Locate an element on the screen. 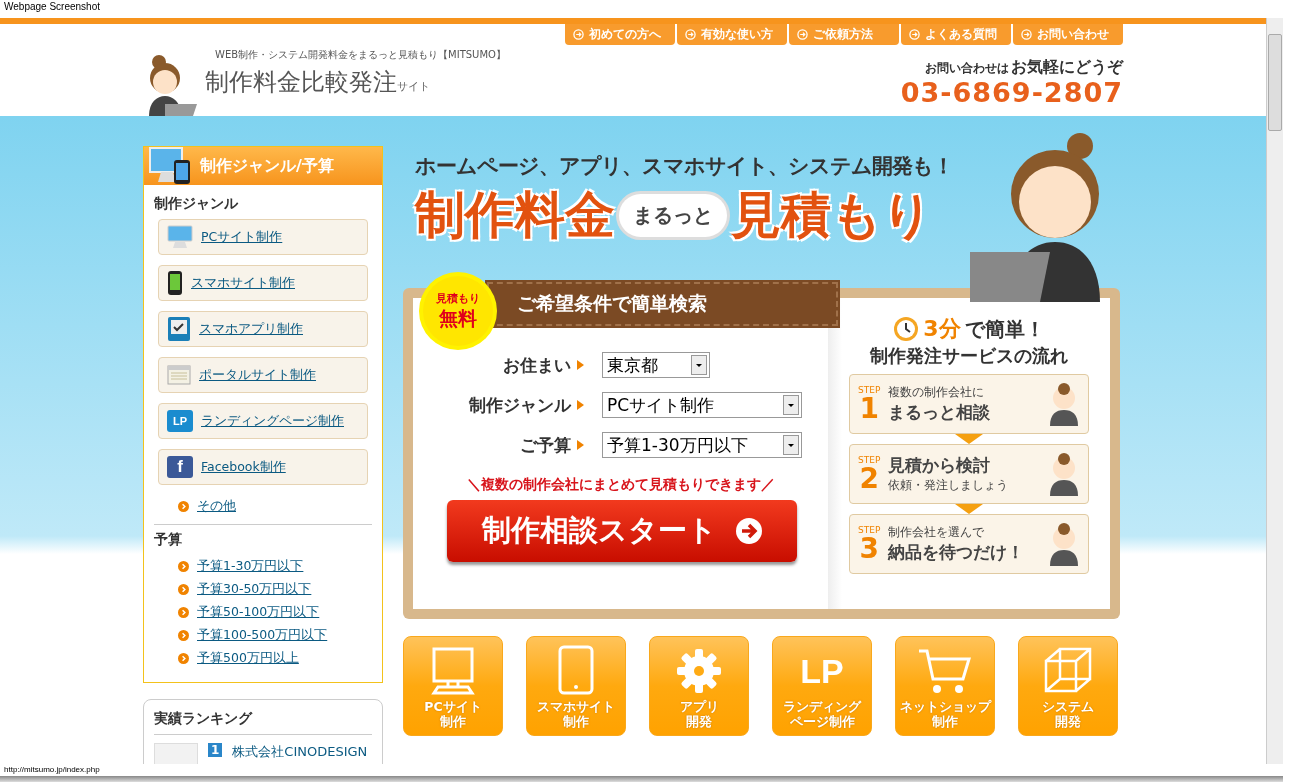 The image size is (1293, 782). tablet-icon is located at coordinates (576, 670).